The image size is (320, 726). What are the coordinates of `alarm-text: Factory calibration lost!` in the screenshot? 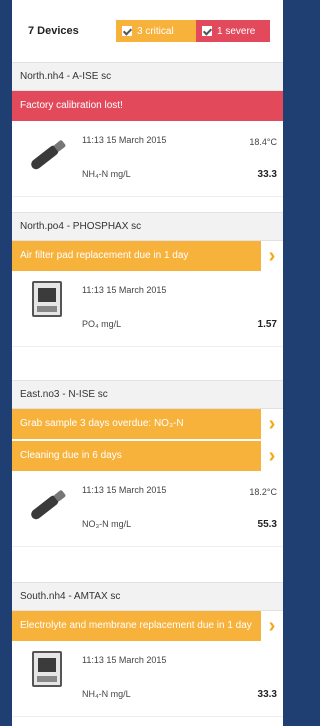 It's located at (71, 105).